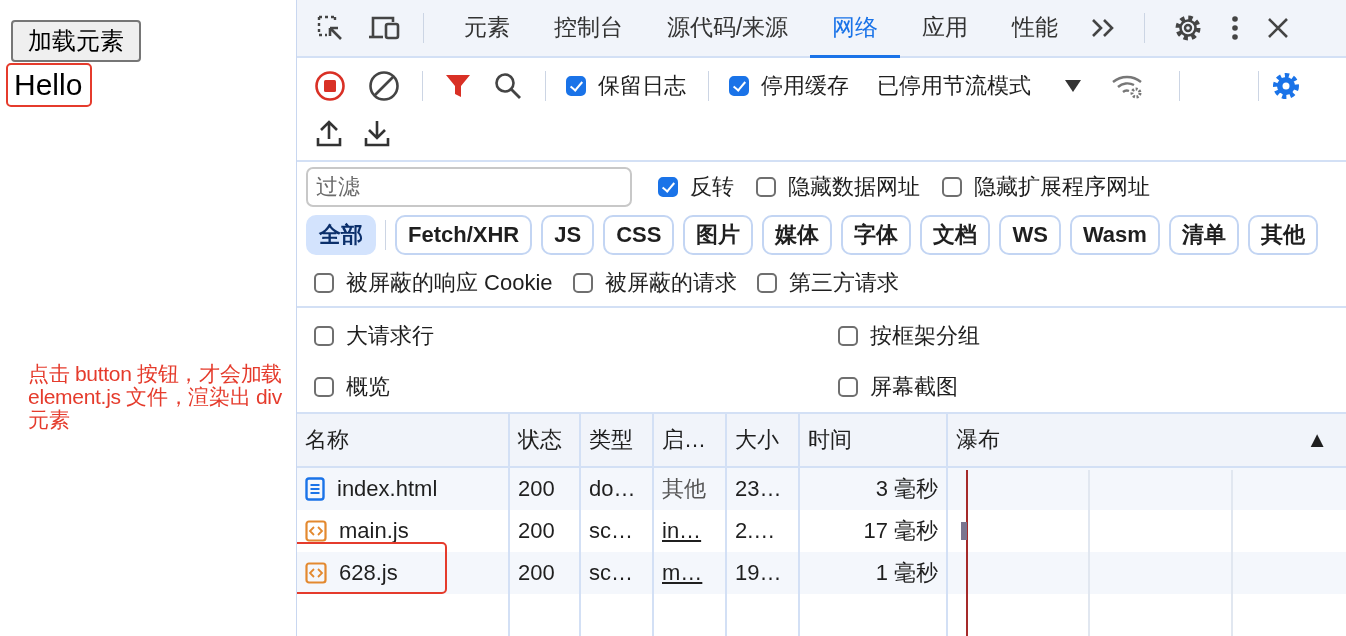  I want to click on settings-icon, so click(1286, 86).